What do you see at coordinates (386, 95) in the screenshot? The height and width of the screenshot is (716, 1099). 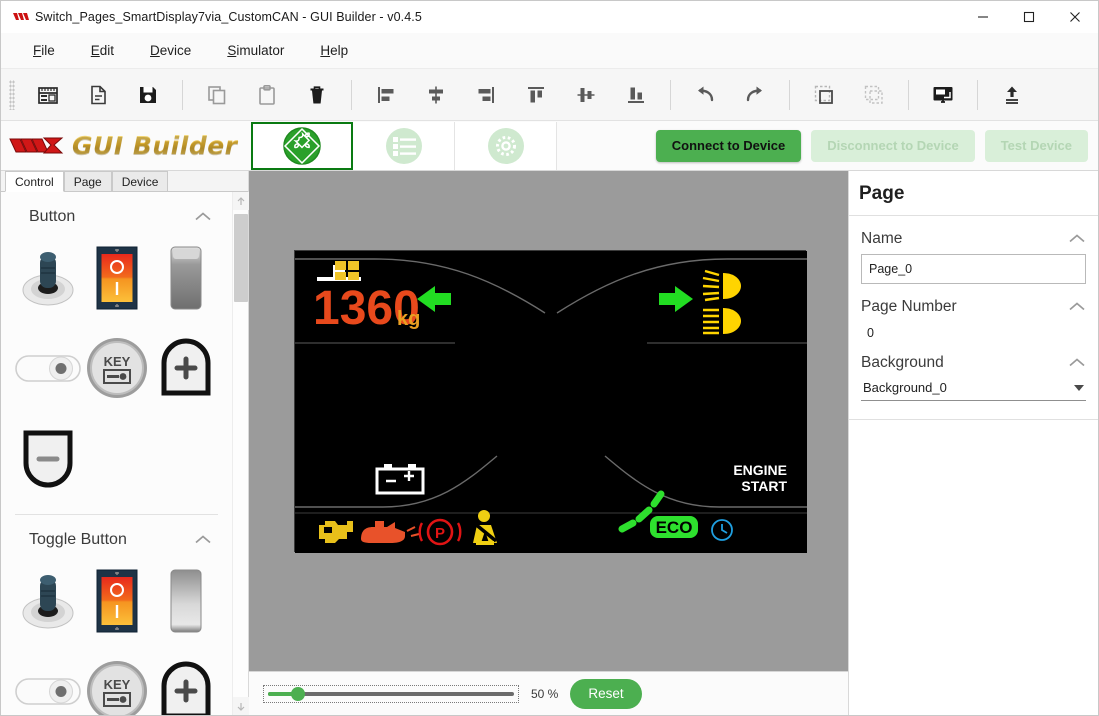 I see `align-left-icon` at bounding box center [386, 95].